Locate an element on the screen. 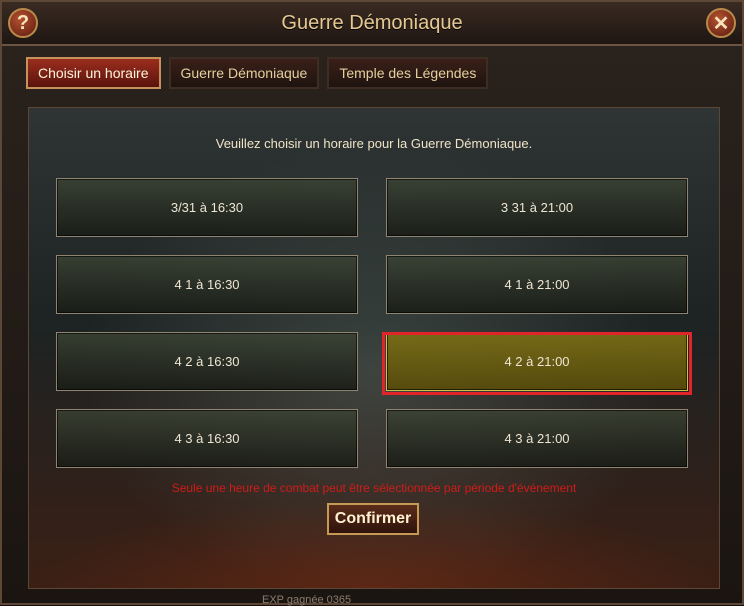 This screenshot has height=606, width=744. slot-button: 4 2 à 16:30 is located at coordinates (207, 361).